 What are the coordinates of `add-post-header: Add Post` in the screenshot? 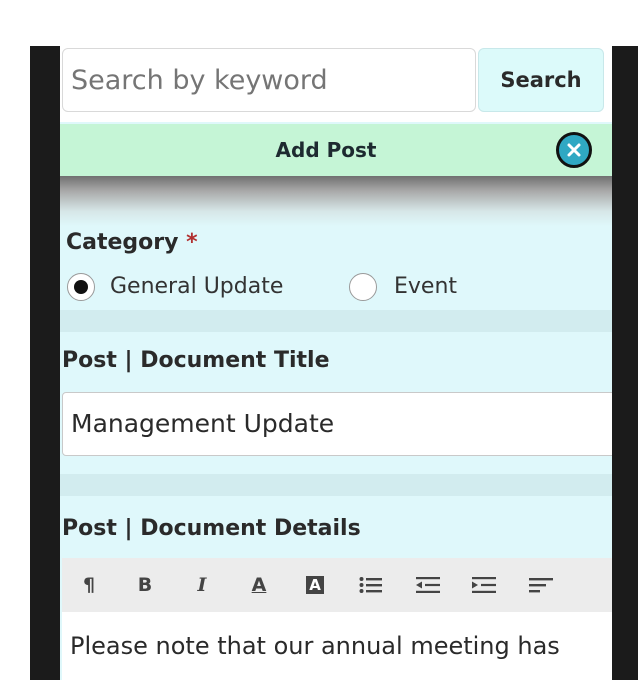 It's located at (336, 150).